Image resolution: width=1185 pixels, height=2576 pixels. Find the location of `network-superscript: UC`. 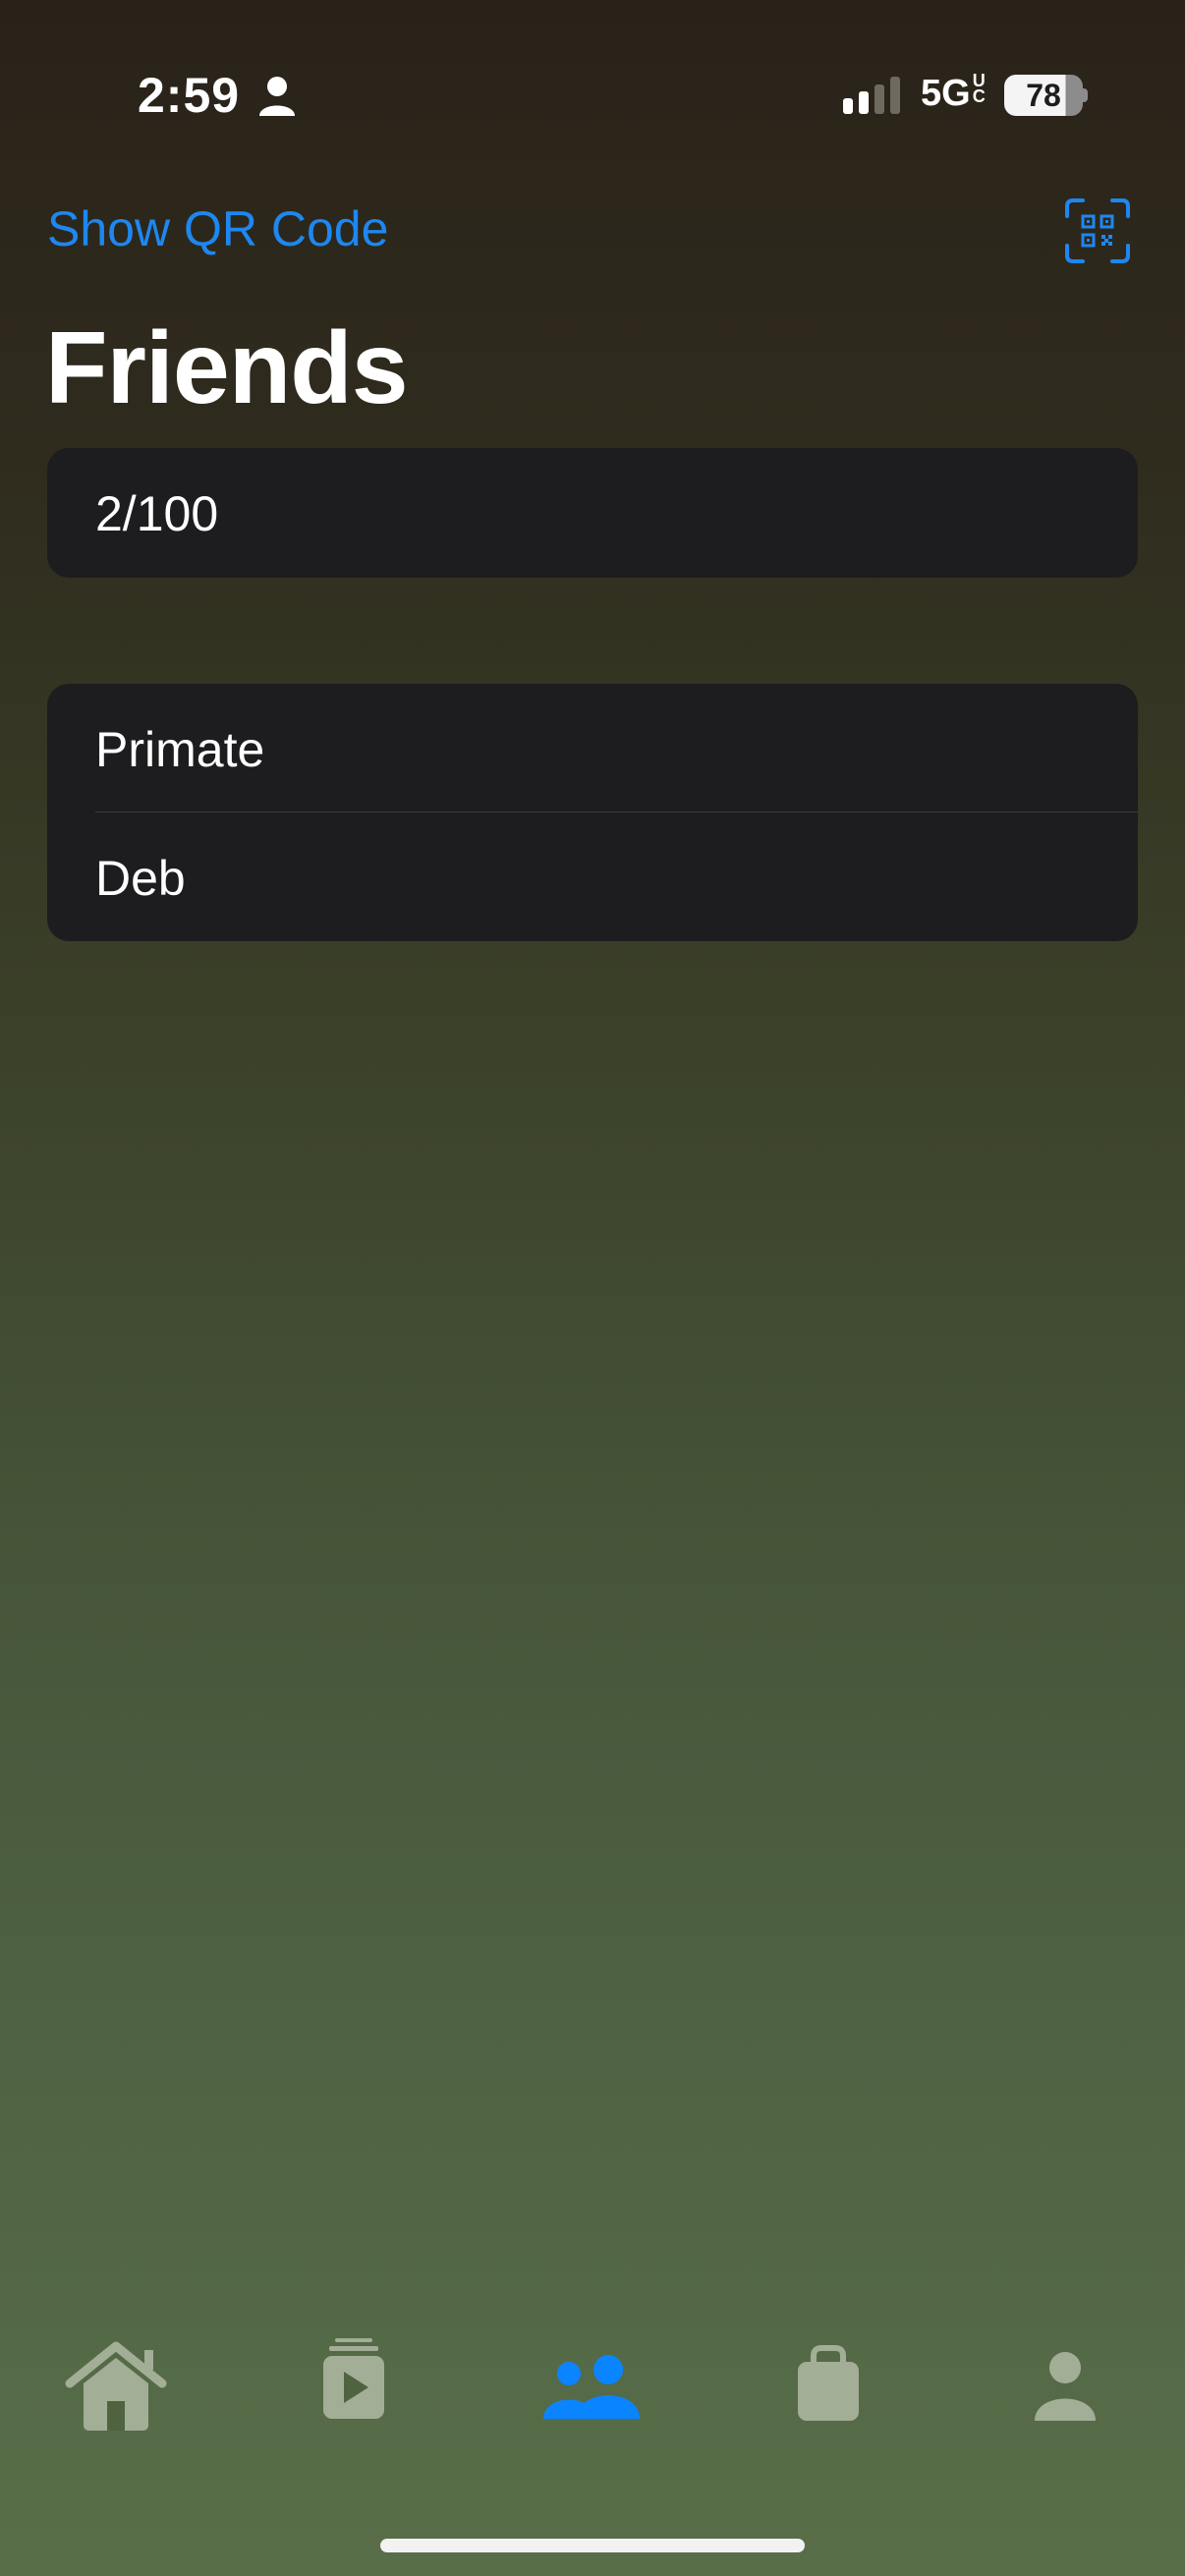

network-superscript: UC is located at coordinates (979, 89).